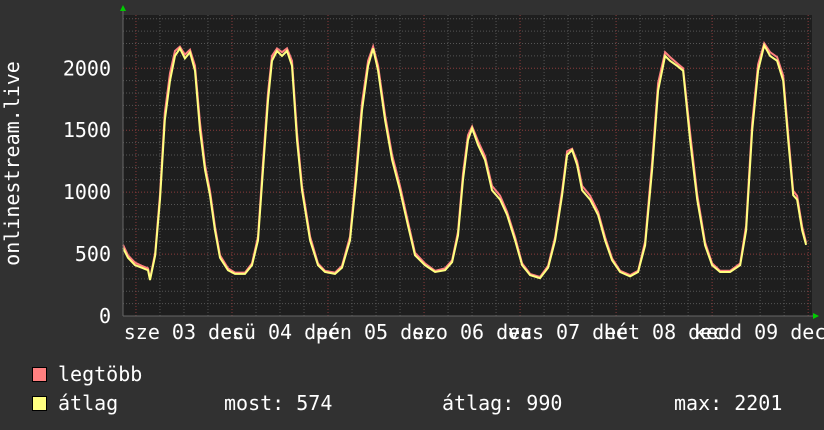  Describe the element at coordinates (100, 374) in the screenshot. I see `legend-label-max: legtöbb` at that location.